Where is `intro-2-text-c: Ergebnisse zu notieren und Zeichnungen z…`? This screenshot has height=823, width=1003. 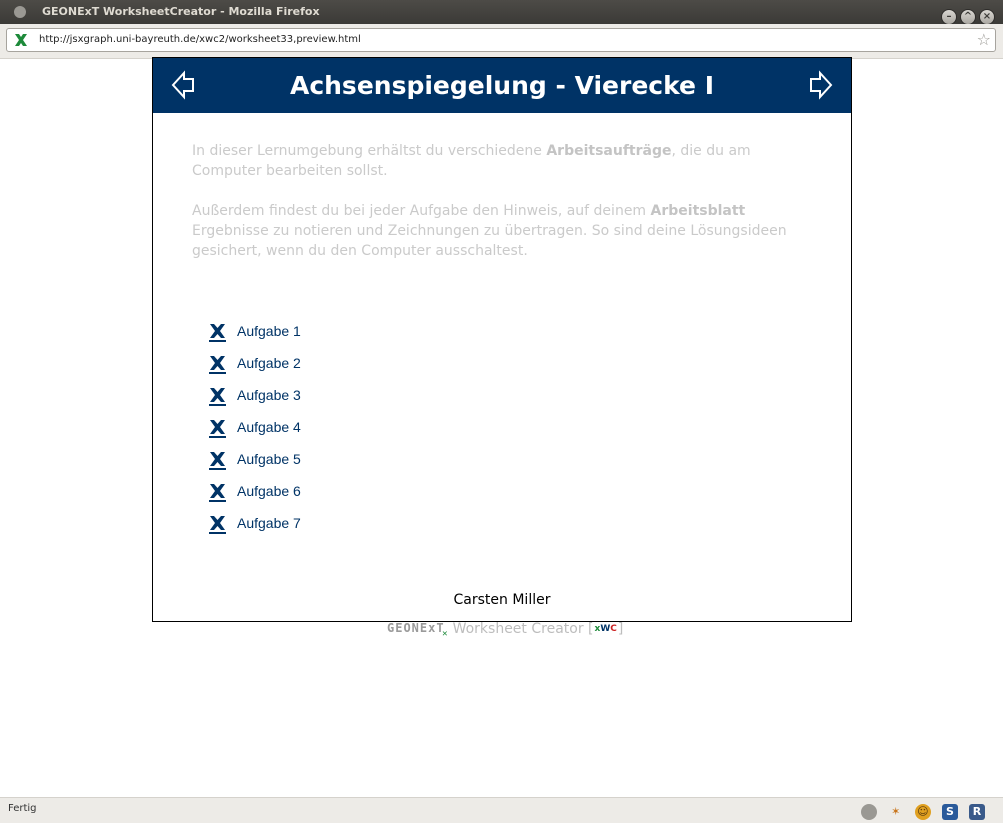
intro-2-text-c: Ergebnisse zu notieren und Zeichnungen z… is located at coordinates (489, 241).